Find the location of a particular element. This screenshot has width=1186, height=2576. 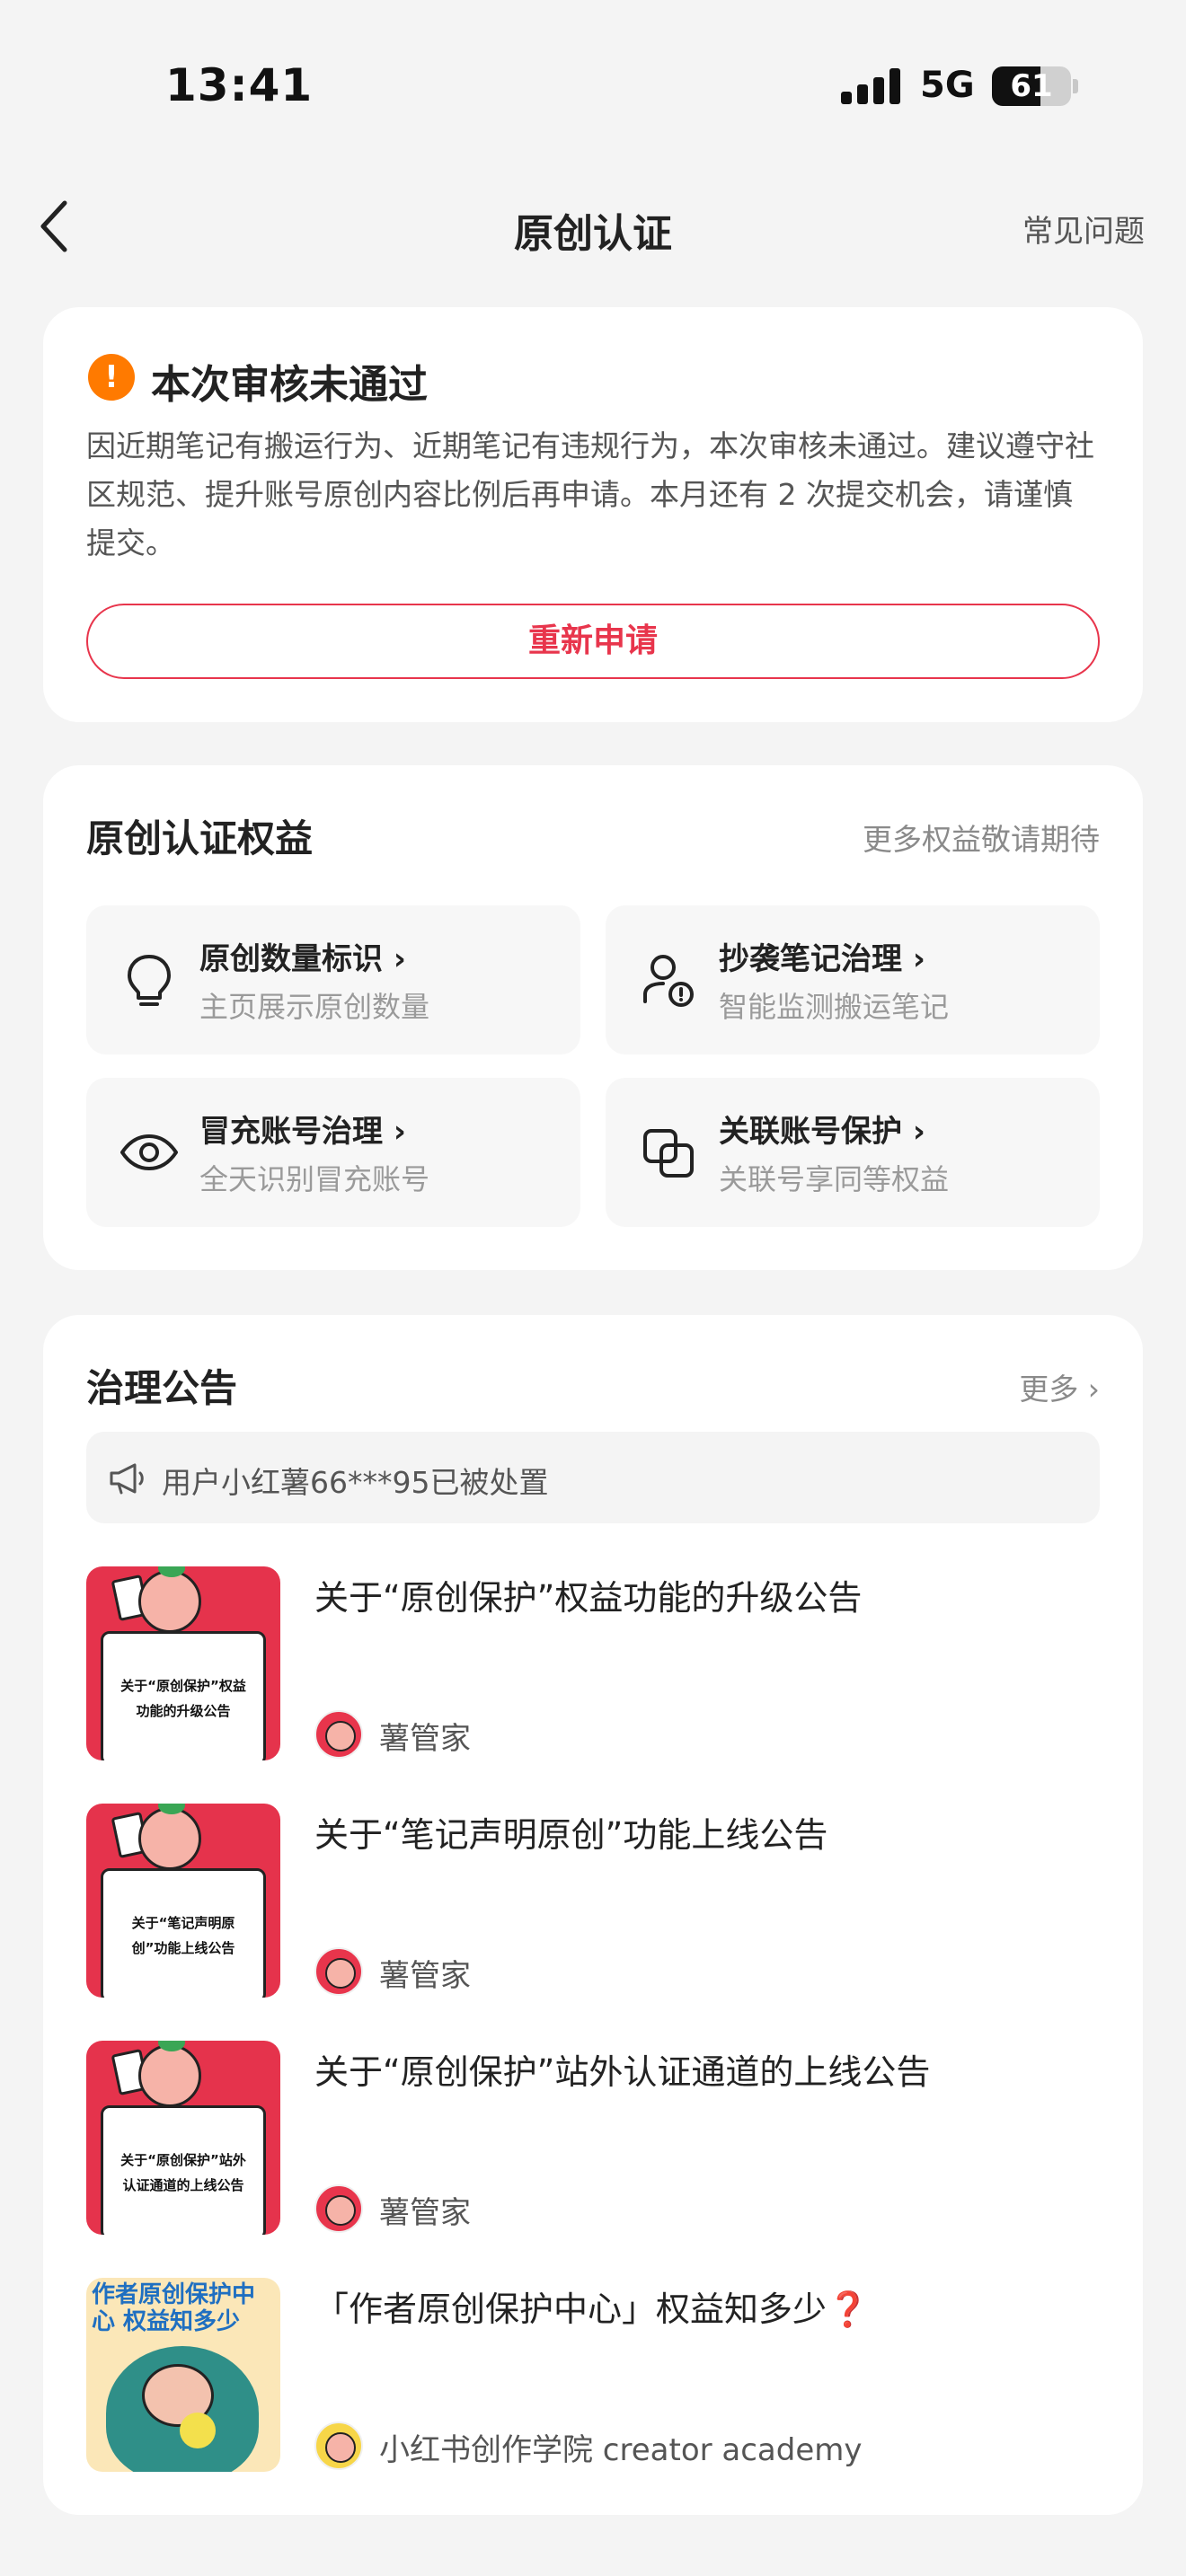

linked-accounts-icon is located at coordinates (668, 1153).